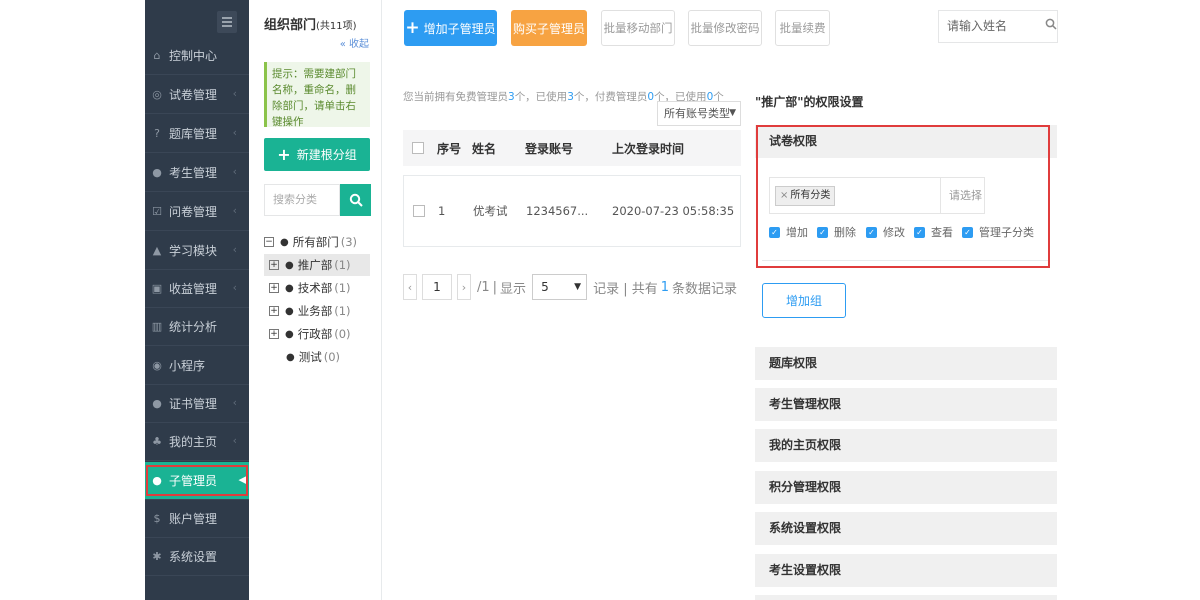 This screenshot has width=1200, height=600. I want to click on bar-chart-icon: ▥, so click(157, 326).